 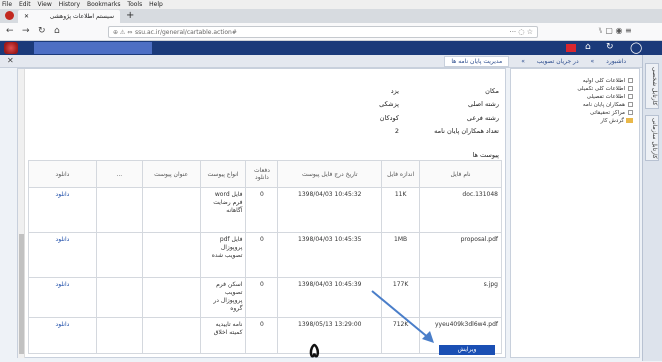 I want to click on forward-icon: →, so click(x=26, y=31).